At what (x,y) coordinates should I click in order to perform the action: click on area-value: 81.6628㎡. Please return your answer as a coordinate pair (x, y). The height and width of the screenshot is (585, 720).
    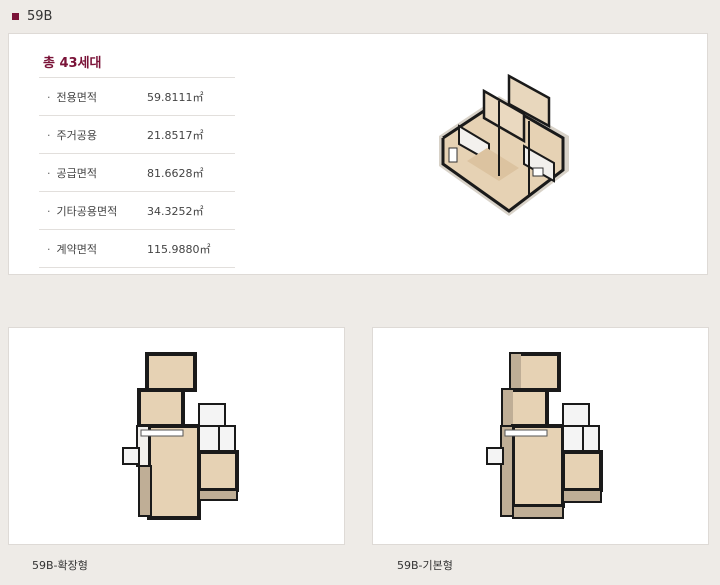
    Looking at the image, I should click on (175, 173).